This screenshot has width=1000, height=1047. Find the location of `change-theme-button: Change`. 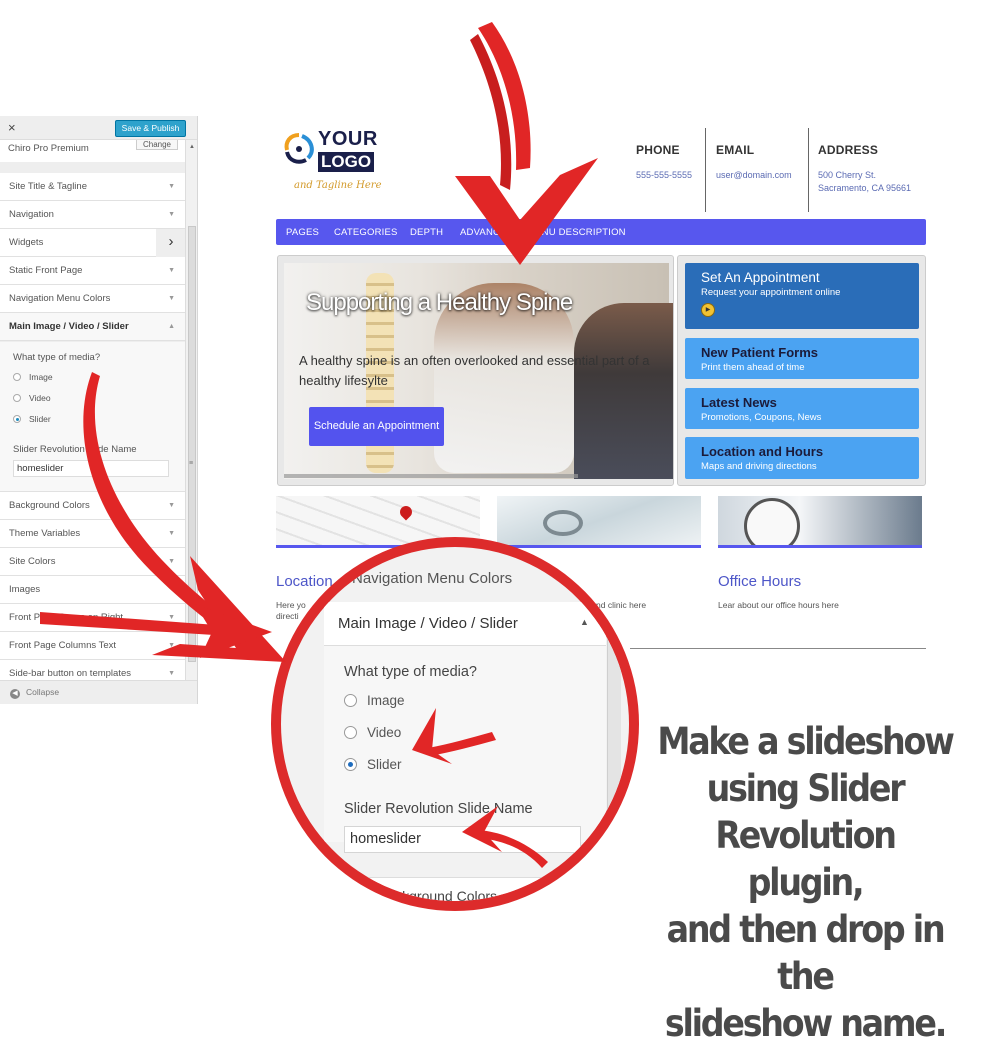

change-theme-button: Change is located at coordinates (156, 145).